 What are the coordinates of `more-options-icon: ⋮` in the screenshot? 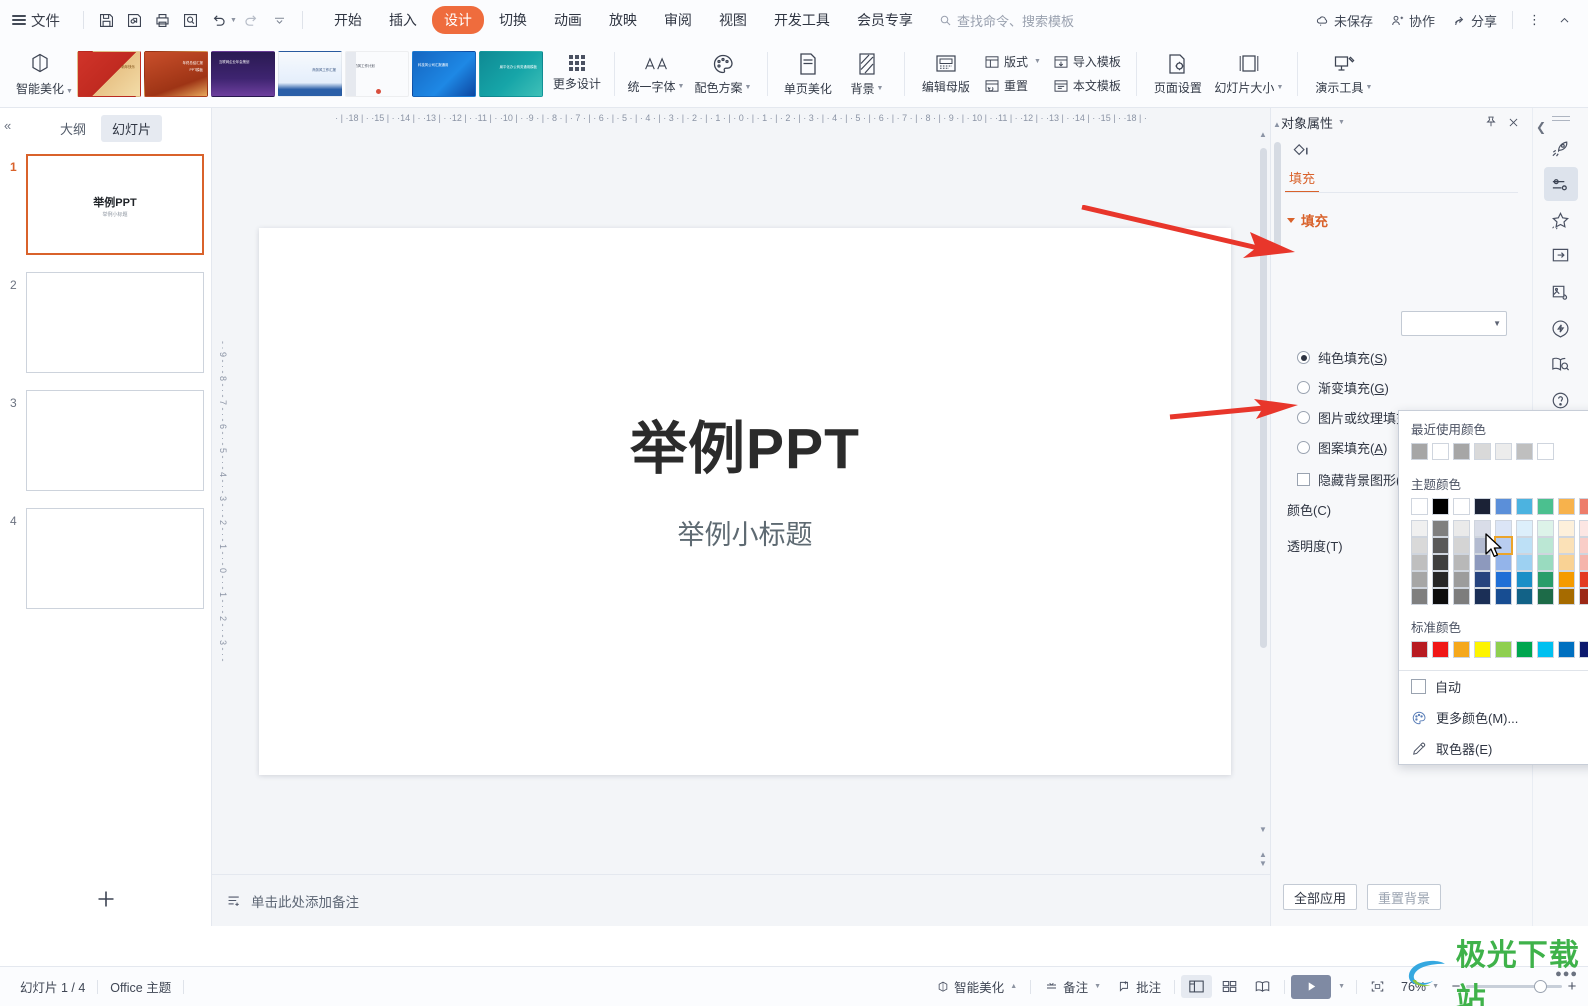 It's located at (1534, 20).